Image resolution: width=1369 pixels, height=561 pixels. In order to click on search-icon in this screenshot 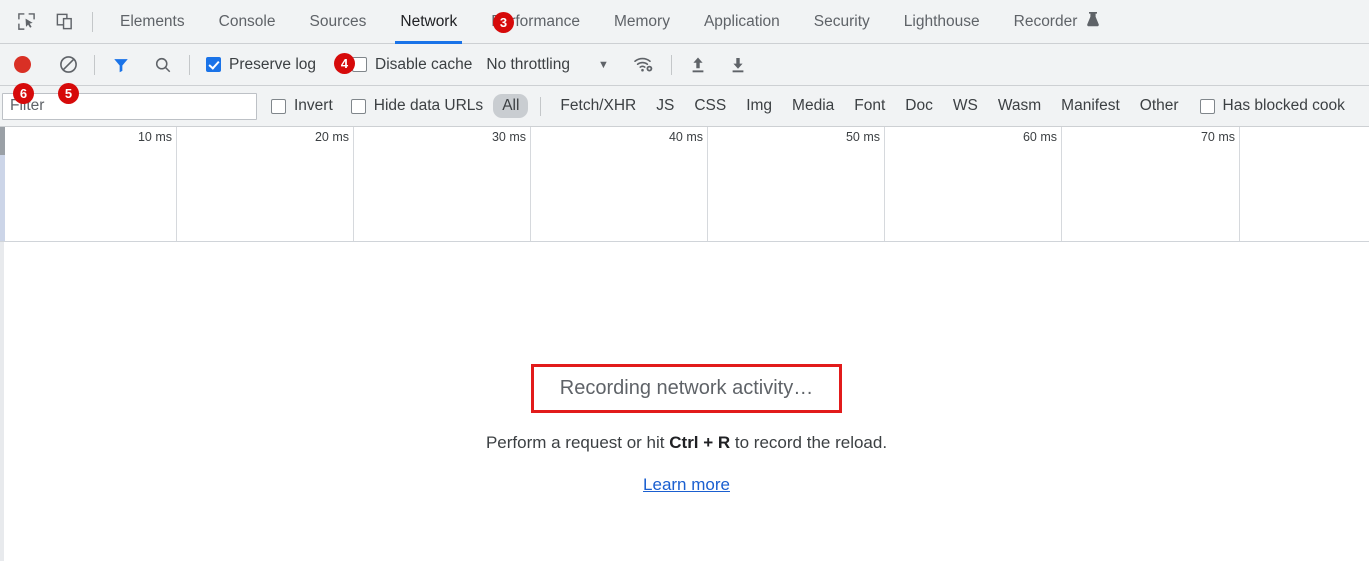, I will do `click(163, 65)`.